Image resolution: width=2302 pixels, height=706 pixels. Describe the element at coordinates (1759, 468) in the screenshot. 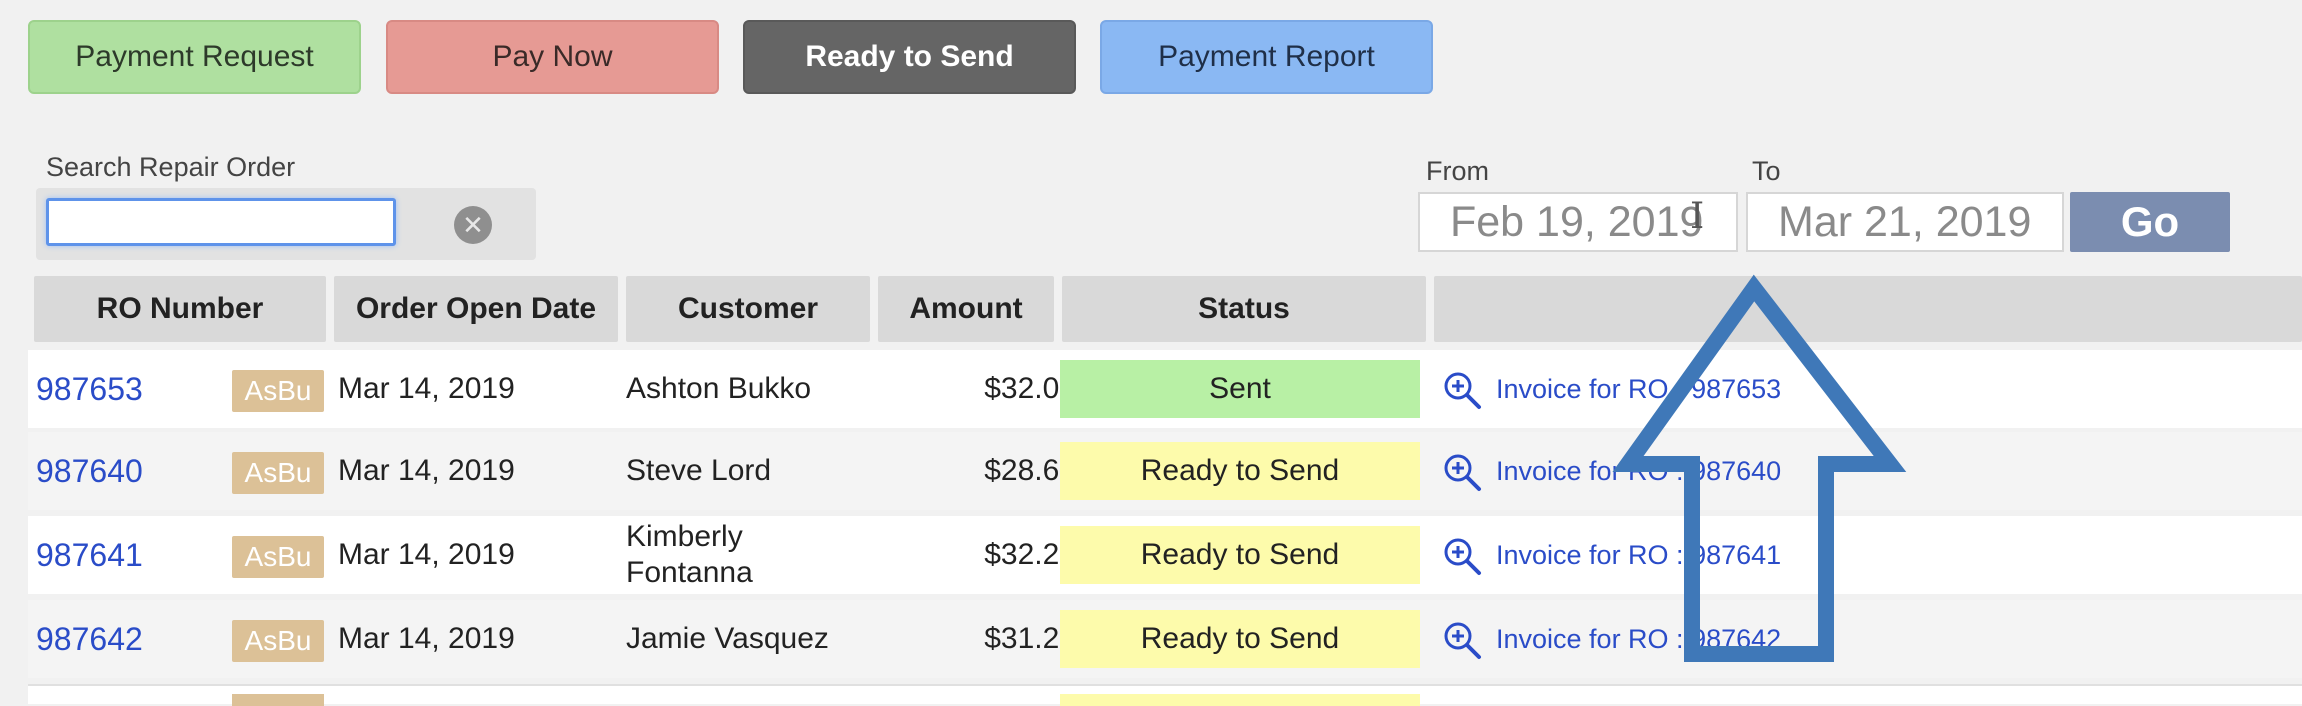

I see `up-arrow-overlay` at that location.